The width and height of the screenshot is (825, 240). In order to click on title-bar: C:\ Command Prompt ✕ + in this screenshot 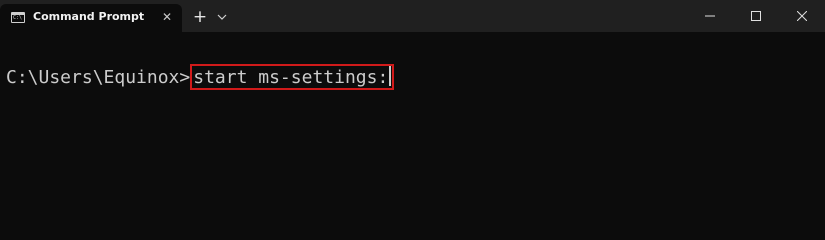, I will do `click(412, 16)`.